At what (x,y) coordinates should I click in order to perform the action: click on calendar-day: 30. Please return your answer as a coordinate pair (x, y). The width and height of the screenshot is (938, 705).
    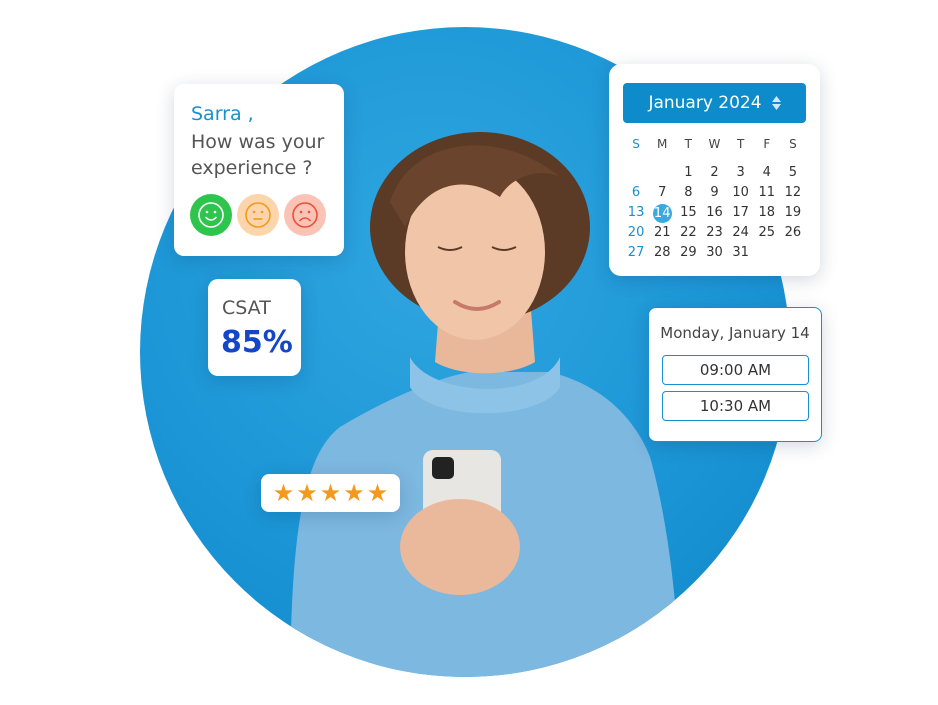
    Looking at the image, I should click on (714, 252).